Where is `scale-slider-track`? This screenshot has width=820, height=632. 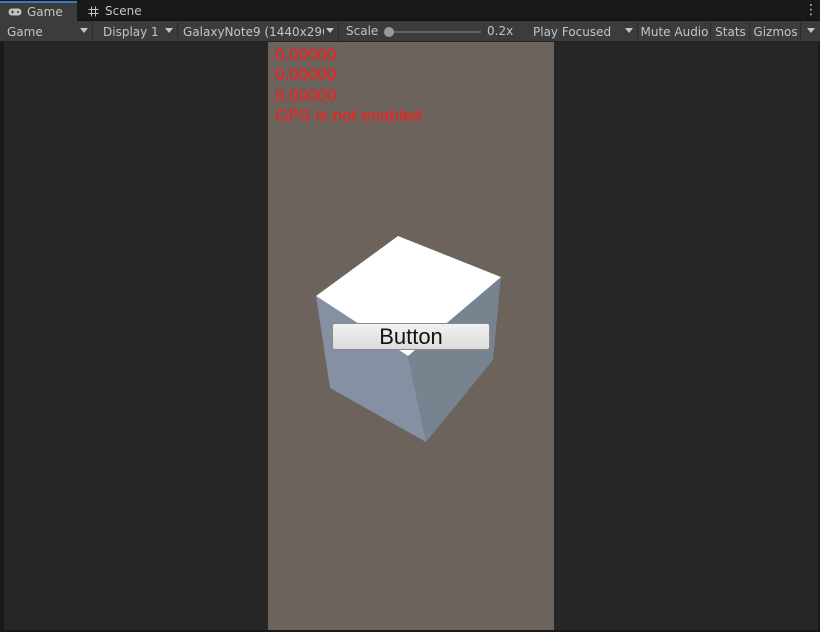 scale-slider-track is located at coordinates (435, 32).